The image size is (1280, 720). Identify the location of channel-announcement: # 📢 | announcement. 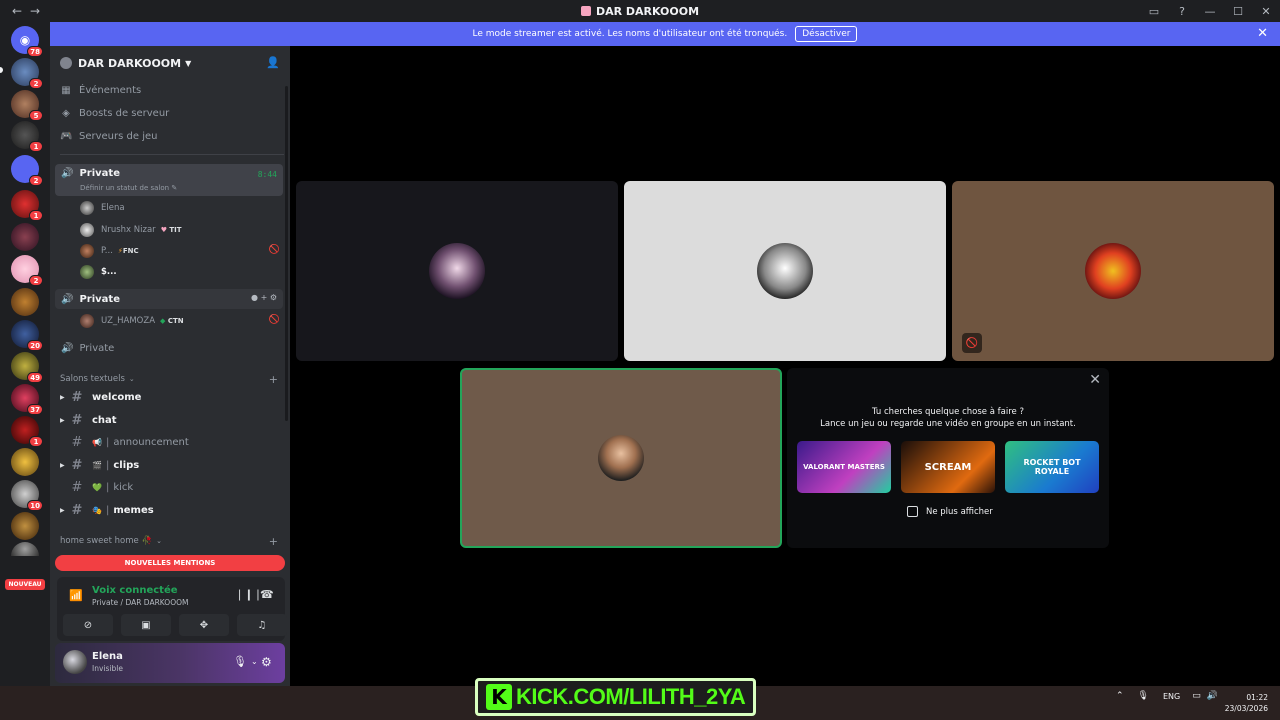
(172, 442).